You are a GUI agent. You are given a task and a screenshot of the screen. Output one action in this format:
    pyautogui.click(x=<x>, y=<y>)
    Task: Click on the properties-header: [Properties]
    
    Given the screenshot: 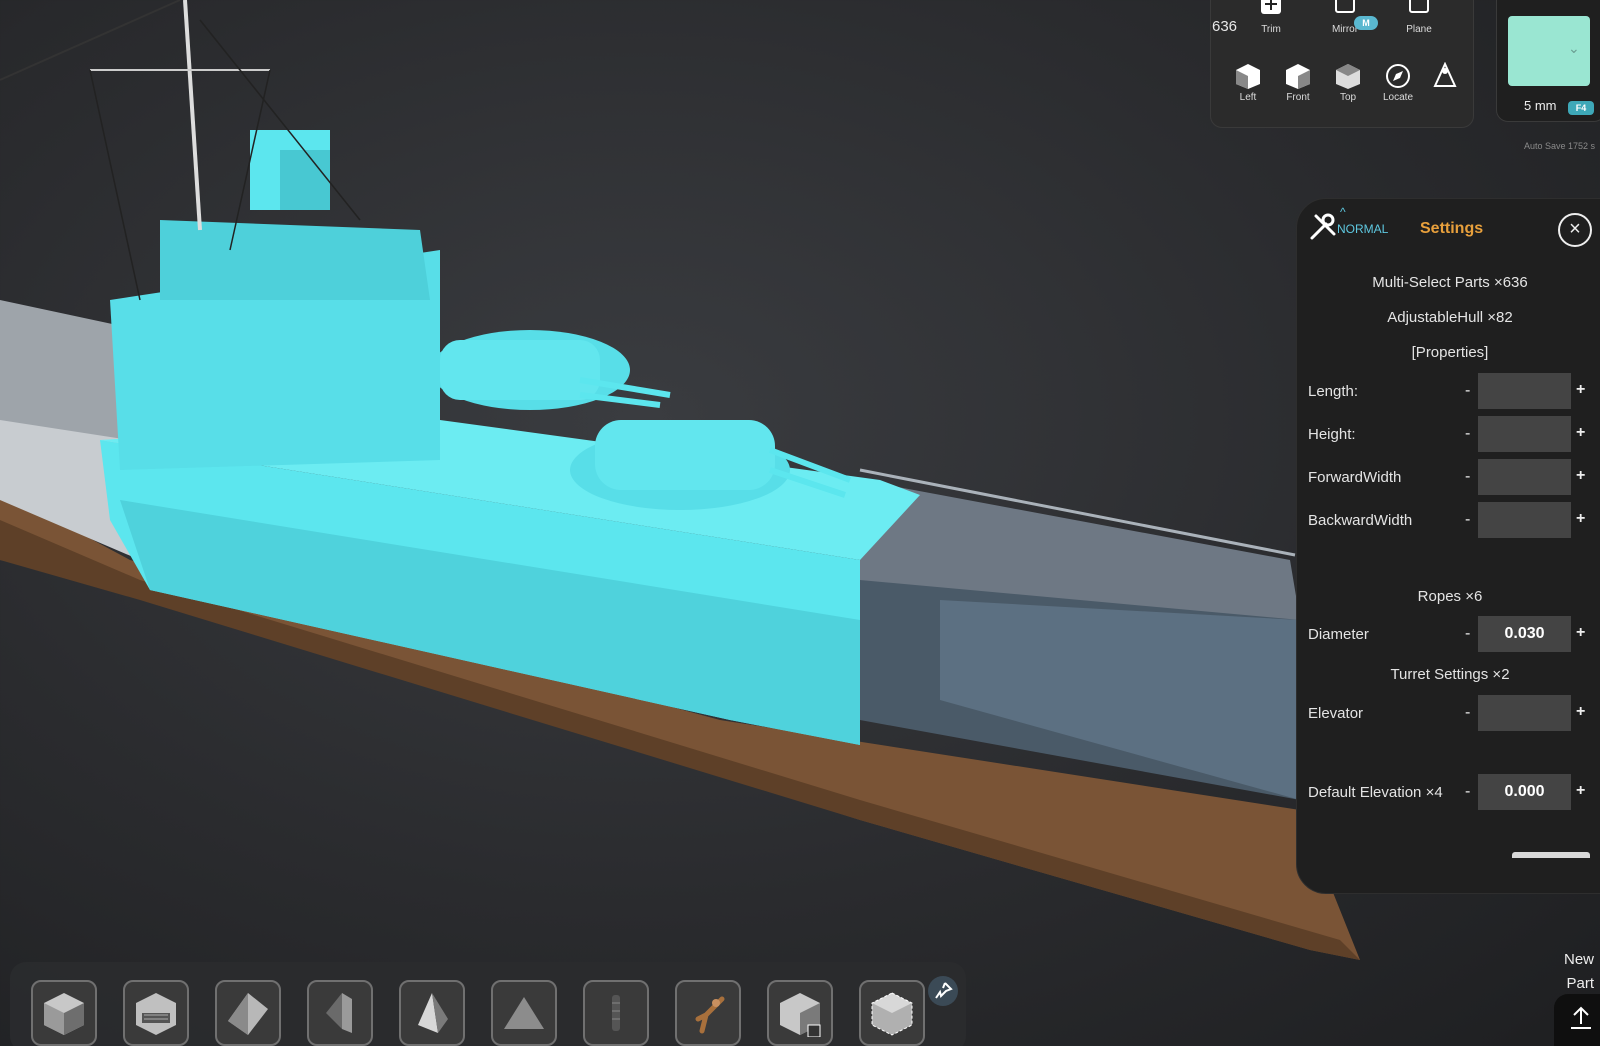 What is the action you would take?
    pyautogui.click(x=1450, y=352)
    